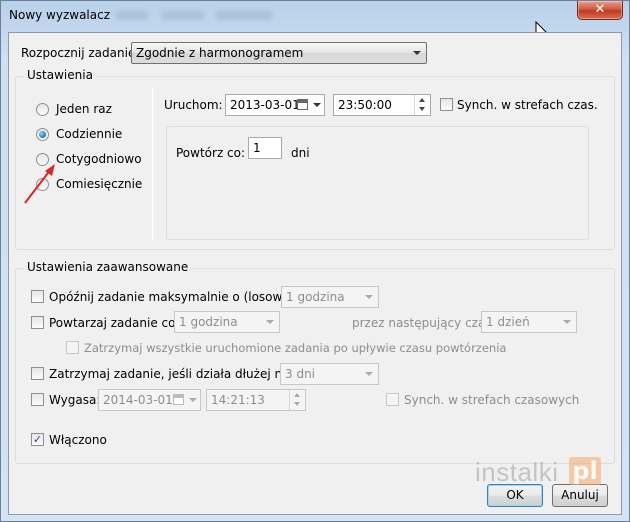 The image size is (630, 522). What do you see at coordinates (78, 440) in the screenshot?
I see `enabled-label: Włączono` at bounding box center [78, 440].